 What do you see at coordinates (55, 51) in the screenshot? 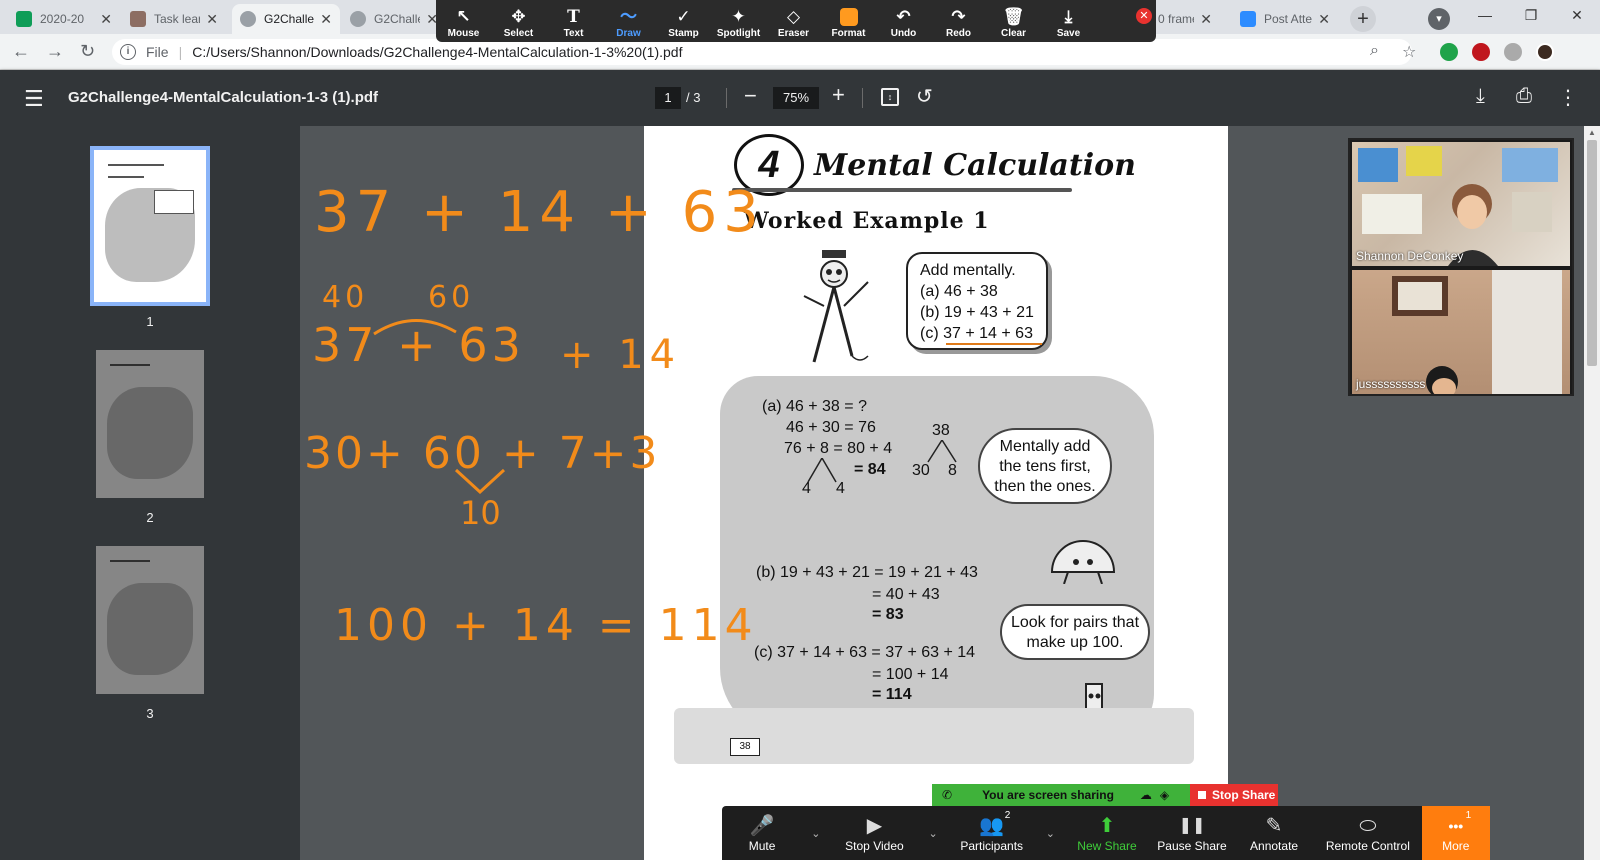
I see `forward-icon: →` at bounding box center [55, 51].